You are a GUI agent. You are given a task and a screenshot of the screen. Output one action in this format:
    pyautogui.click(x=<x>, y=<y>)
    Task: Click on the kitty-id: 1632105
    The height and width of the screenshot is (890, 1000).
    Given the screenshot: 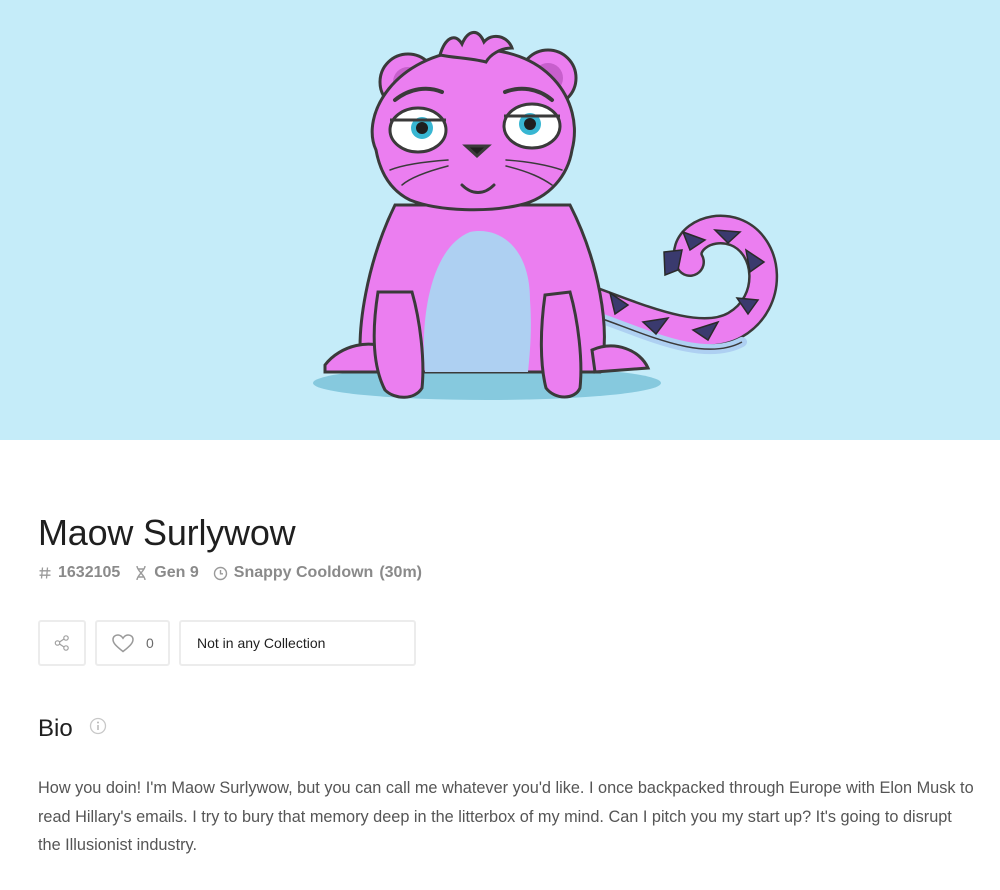 What is the action you would take?
    pyautogui.click(x=79, y=573)
    